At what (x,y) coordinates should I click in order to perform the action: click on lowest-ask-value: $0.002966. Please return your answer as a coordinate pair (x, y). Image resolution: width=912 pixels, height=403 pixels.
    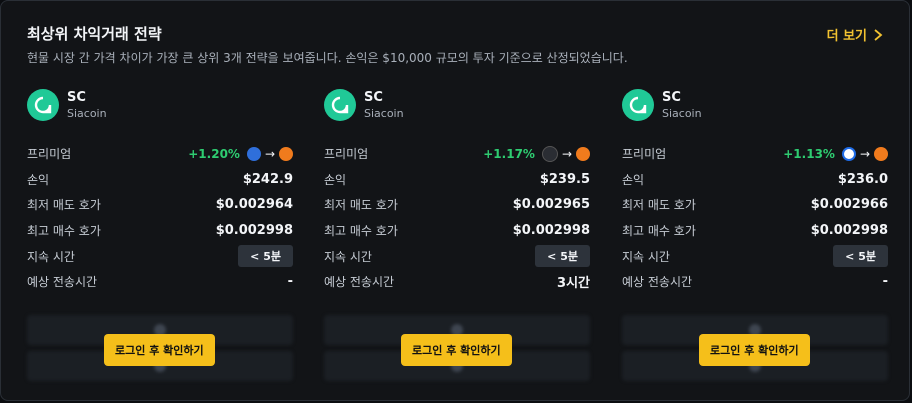
    Looking at the image, I should click on (849, 205).